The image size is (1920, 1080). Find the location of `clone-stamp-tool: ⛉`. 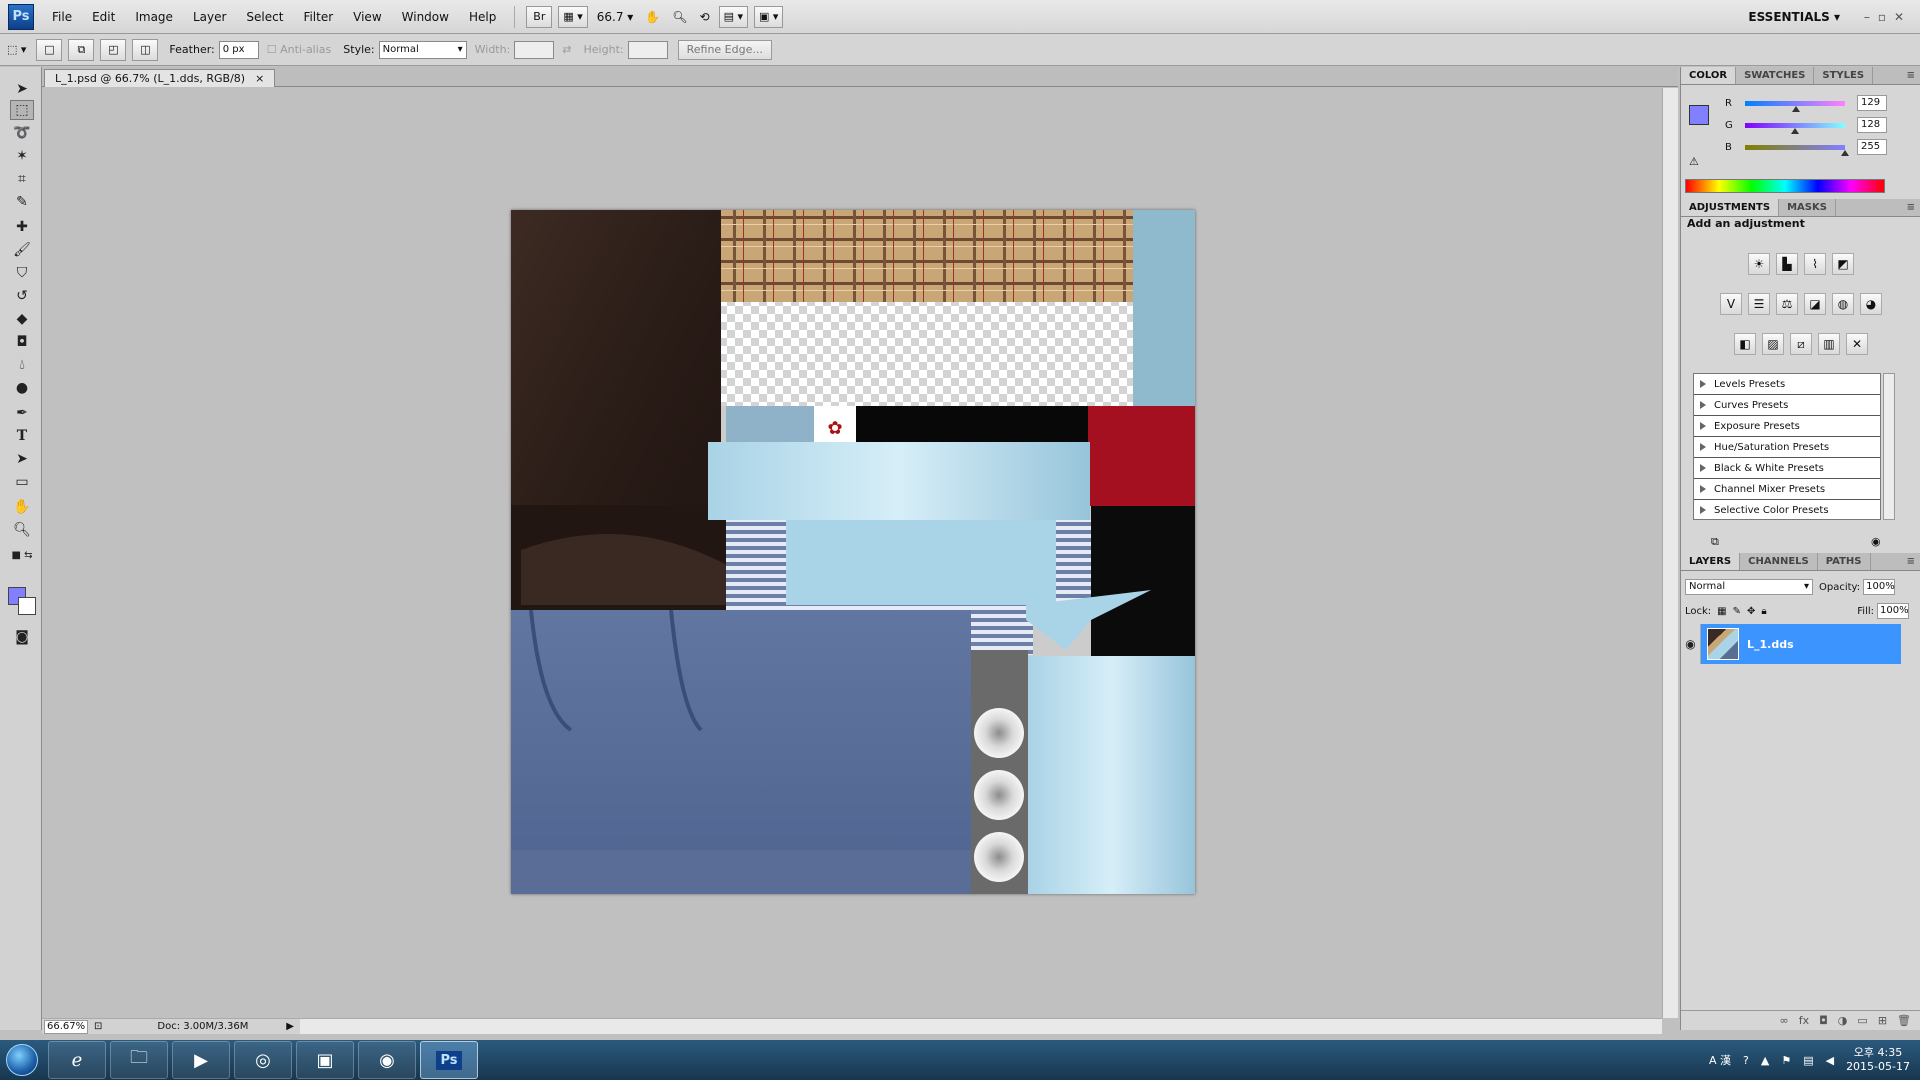

clone-stamp-tool: ⛉ is located at coordinates (22, 273).